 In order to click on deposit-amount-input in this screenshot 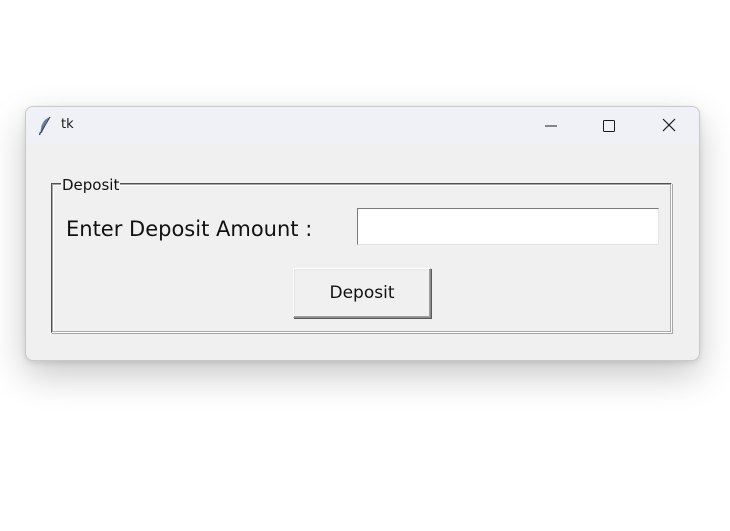, I will do `click(508, 226)`.